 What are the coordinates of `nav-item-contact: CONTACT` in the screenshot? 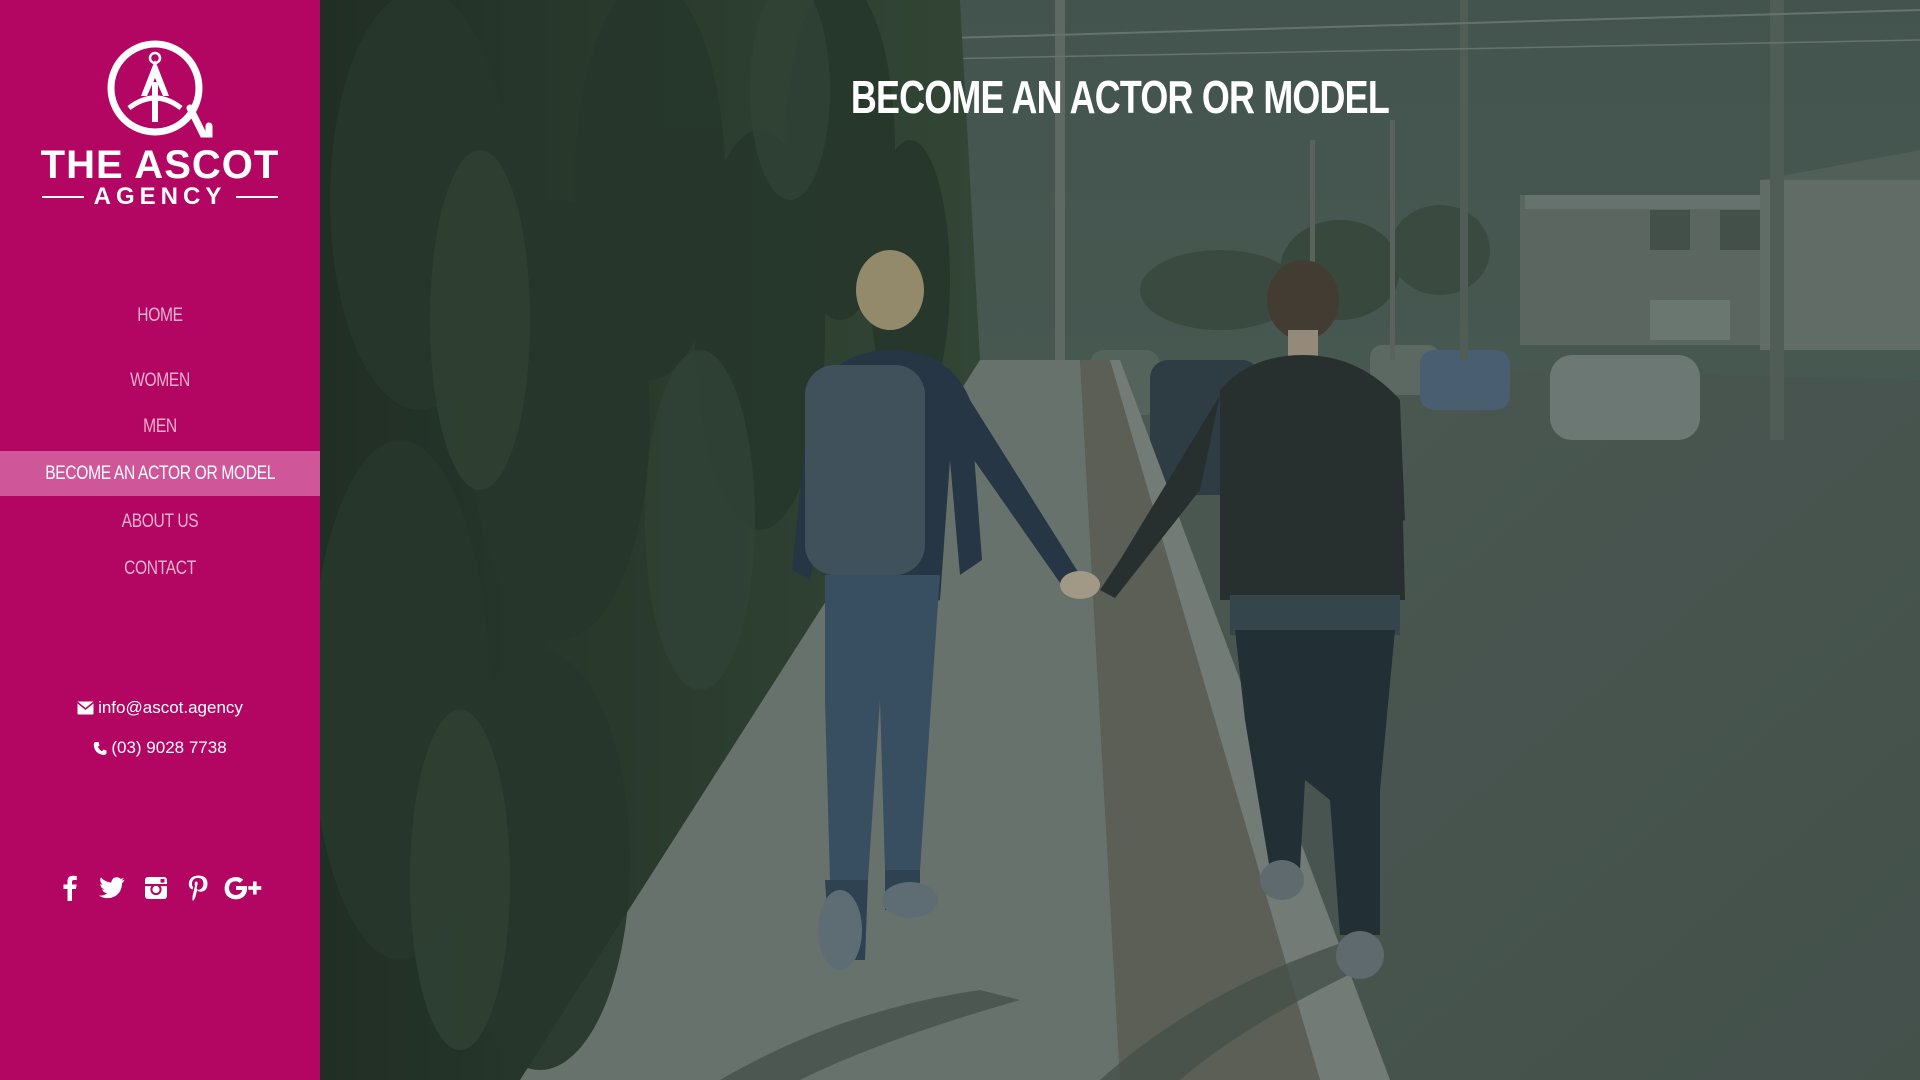 It's located at (160, 568).